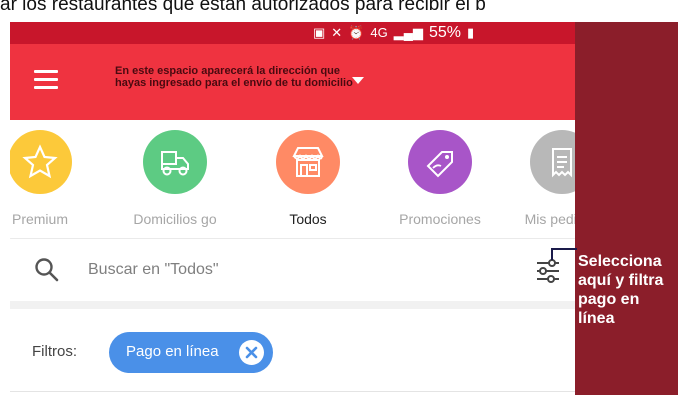 This screenshot has width=678, height=395. What do you see at coordinates (54, 351) in the screenshot?
I see `filters-label: Filtros:` at bounding box center [54, 351].